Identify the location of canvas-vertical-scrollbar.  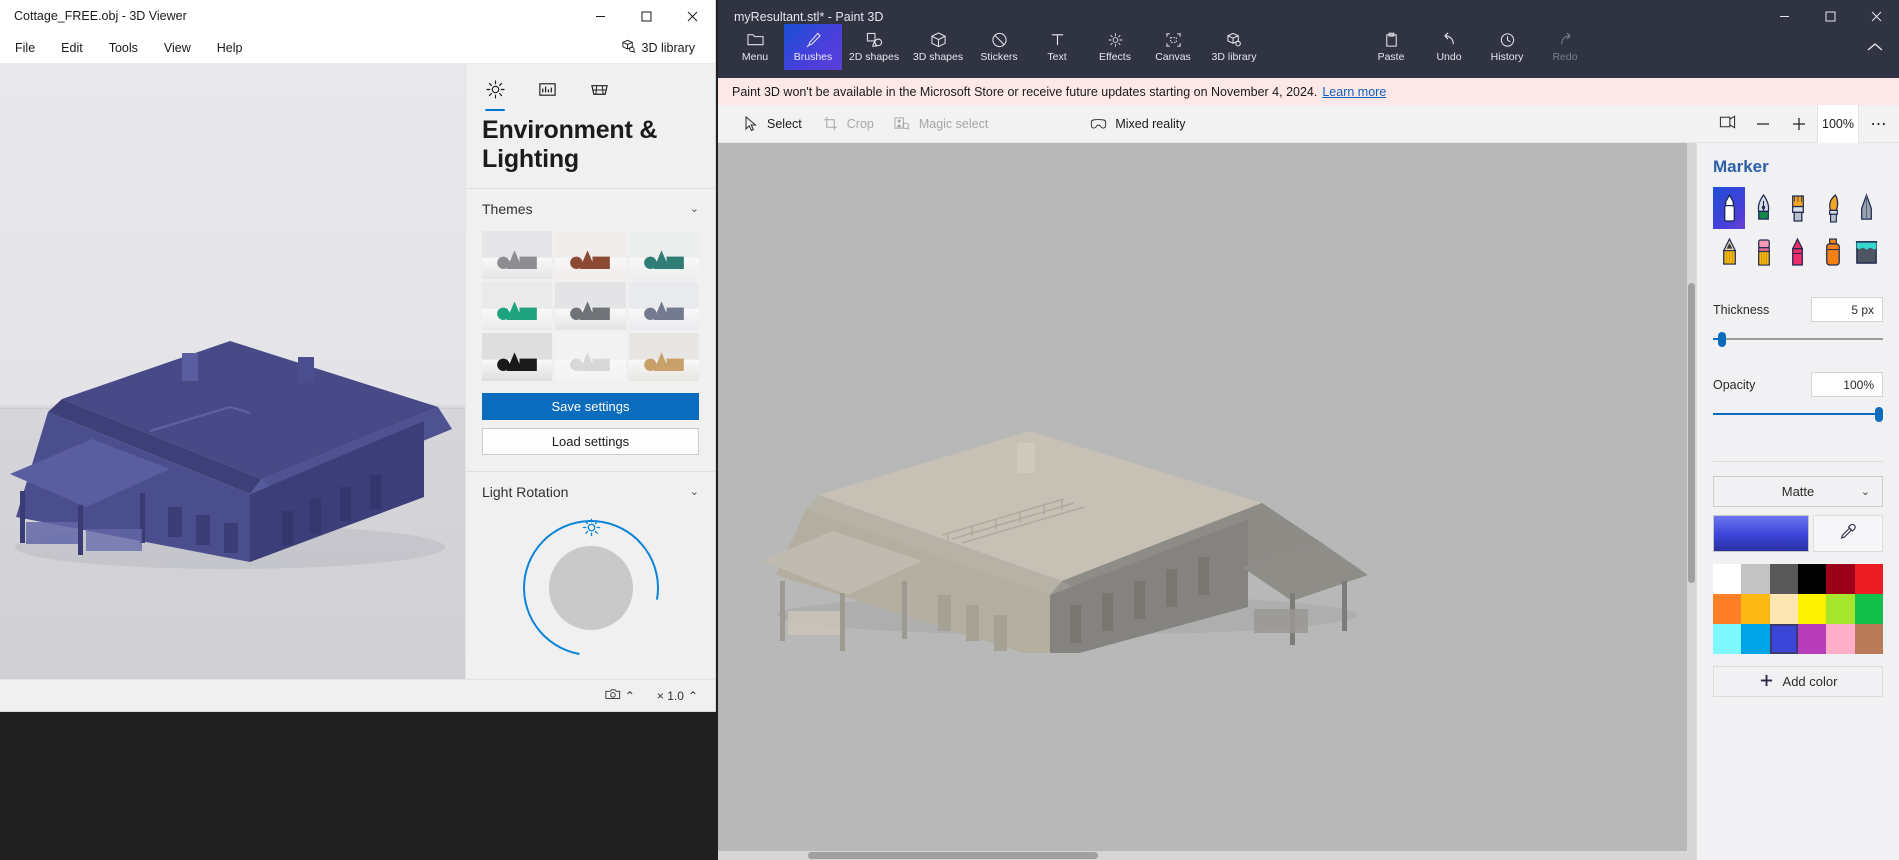
(1691, 501).